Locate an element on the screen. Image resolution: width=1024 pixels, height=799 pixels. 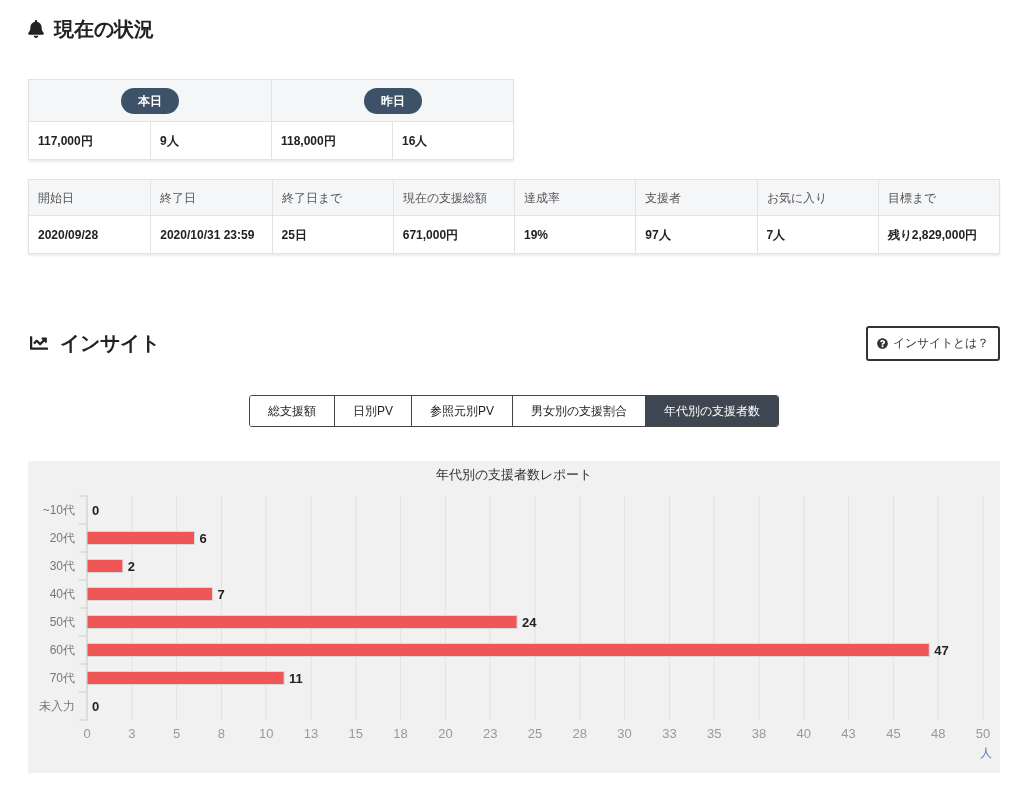
axis-tick-label: 40 is located at coordinates (804, 733).